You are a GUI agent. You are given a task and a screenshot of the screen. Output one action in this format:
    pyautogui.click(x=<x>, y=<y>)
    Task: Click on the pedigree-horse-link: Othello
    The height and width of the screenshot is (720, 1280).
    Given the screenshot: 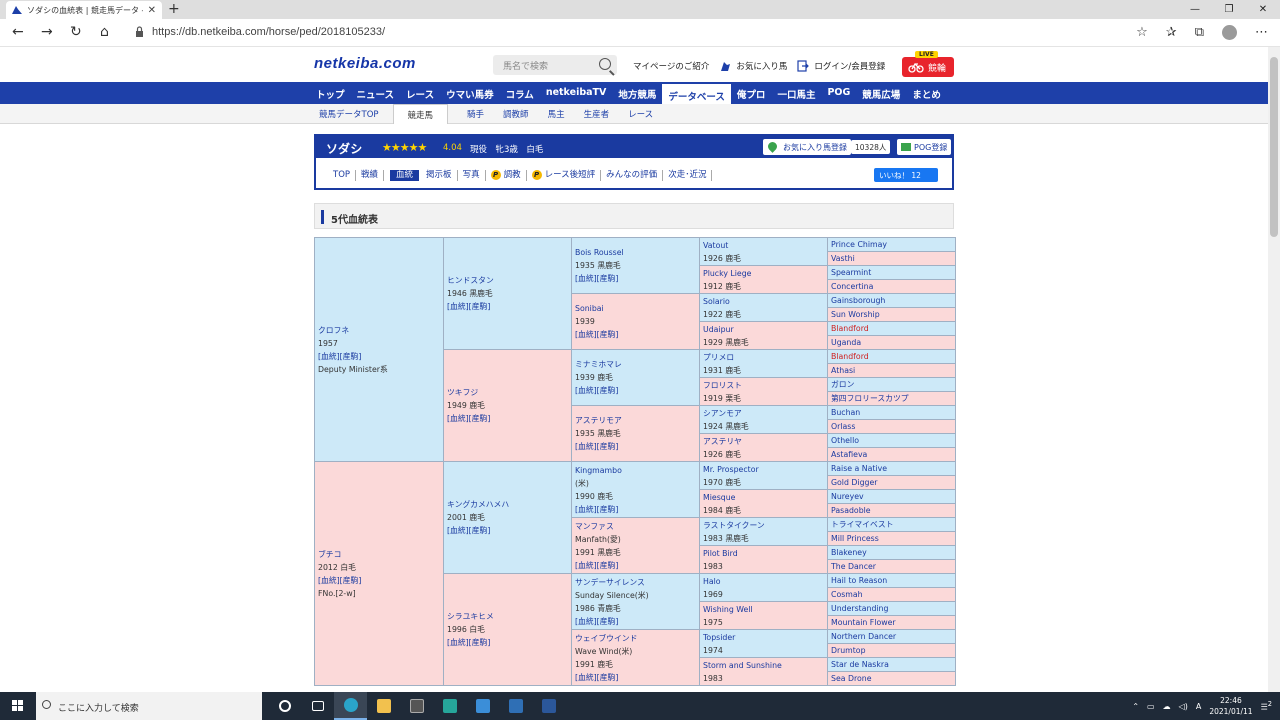 What is the action you would take?
    pyautogui.click(x=845, y=440)
    